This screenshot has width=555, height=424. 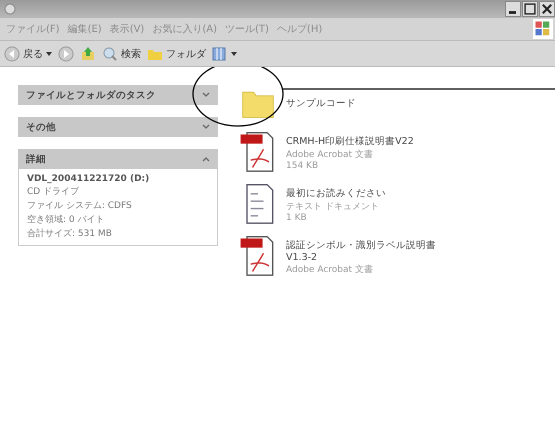 What do you see at coordinates (91, 95) in the screenshot?
I see `panel-title: ファイルとフォルダのタスク` at bounding box center [91, 95].